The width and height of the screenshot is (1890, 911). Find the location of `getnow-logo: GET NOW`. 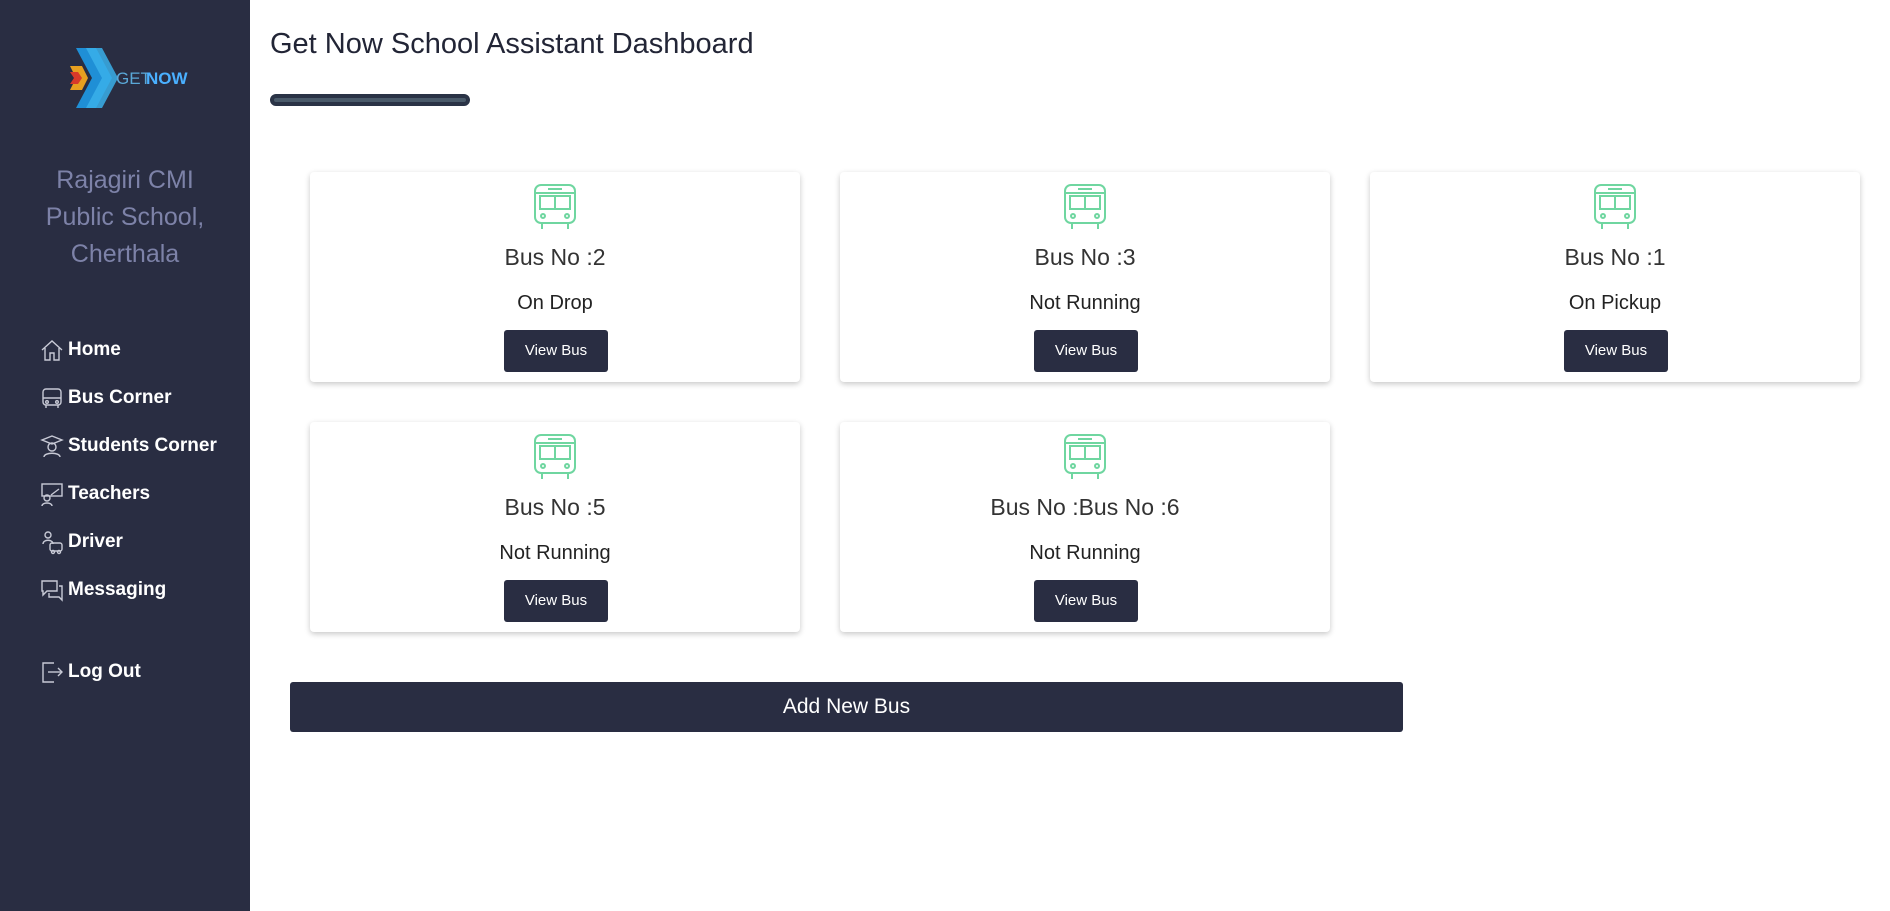

getnow-logo: GET NOW is located at coordinates (128, 78).